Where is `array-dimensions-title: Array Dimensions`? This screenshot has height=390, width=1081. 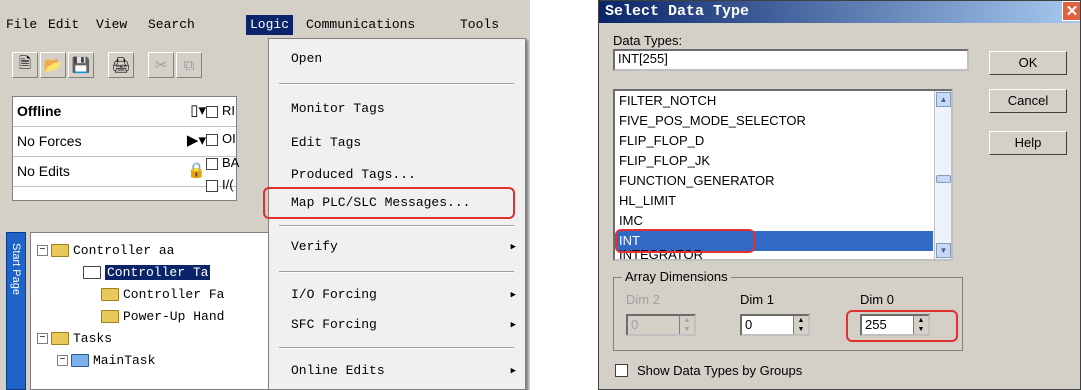 array-dimensions-title: Array Dimensions is located at coordinates (676, 276).